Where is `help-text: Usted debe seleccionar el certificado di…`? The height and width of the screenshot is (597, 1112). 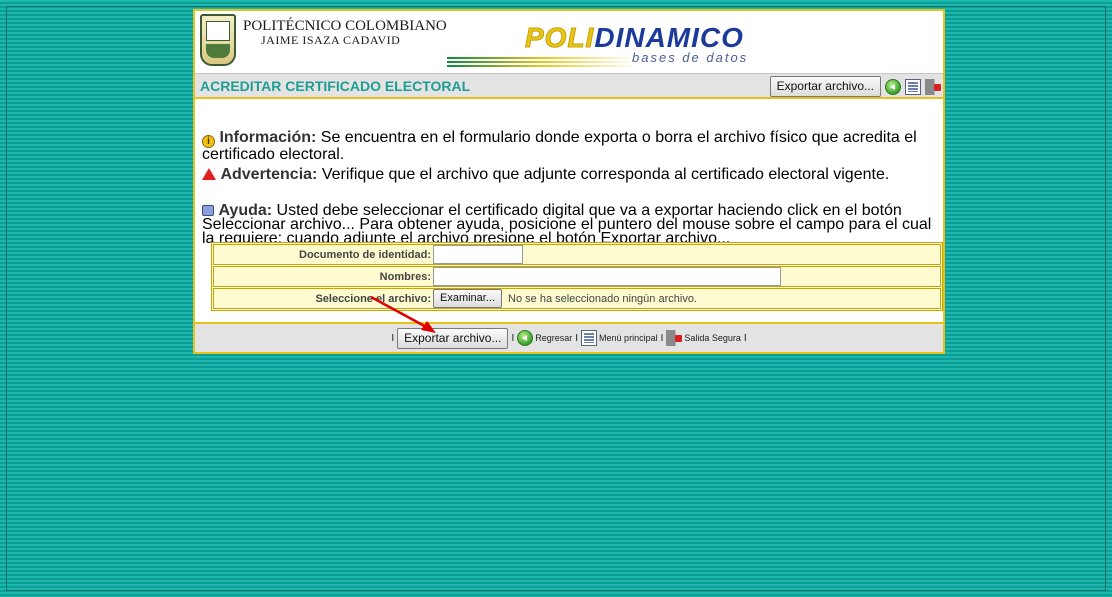 help-text: Usted debe seleccionar el certificado di… is located at coordinates (567, 224).